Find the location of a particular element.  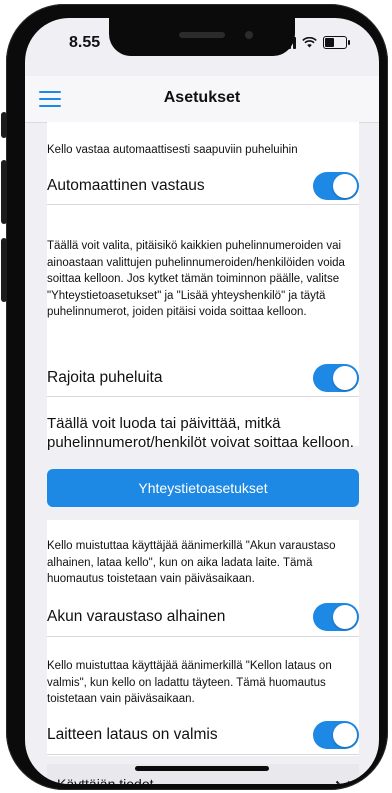

battery-icon is located at coordinates (336, 42).